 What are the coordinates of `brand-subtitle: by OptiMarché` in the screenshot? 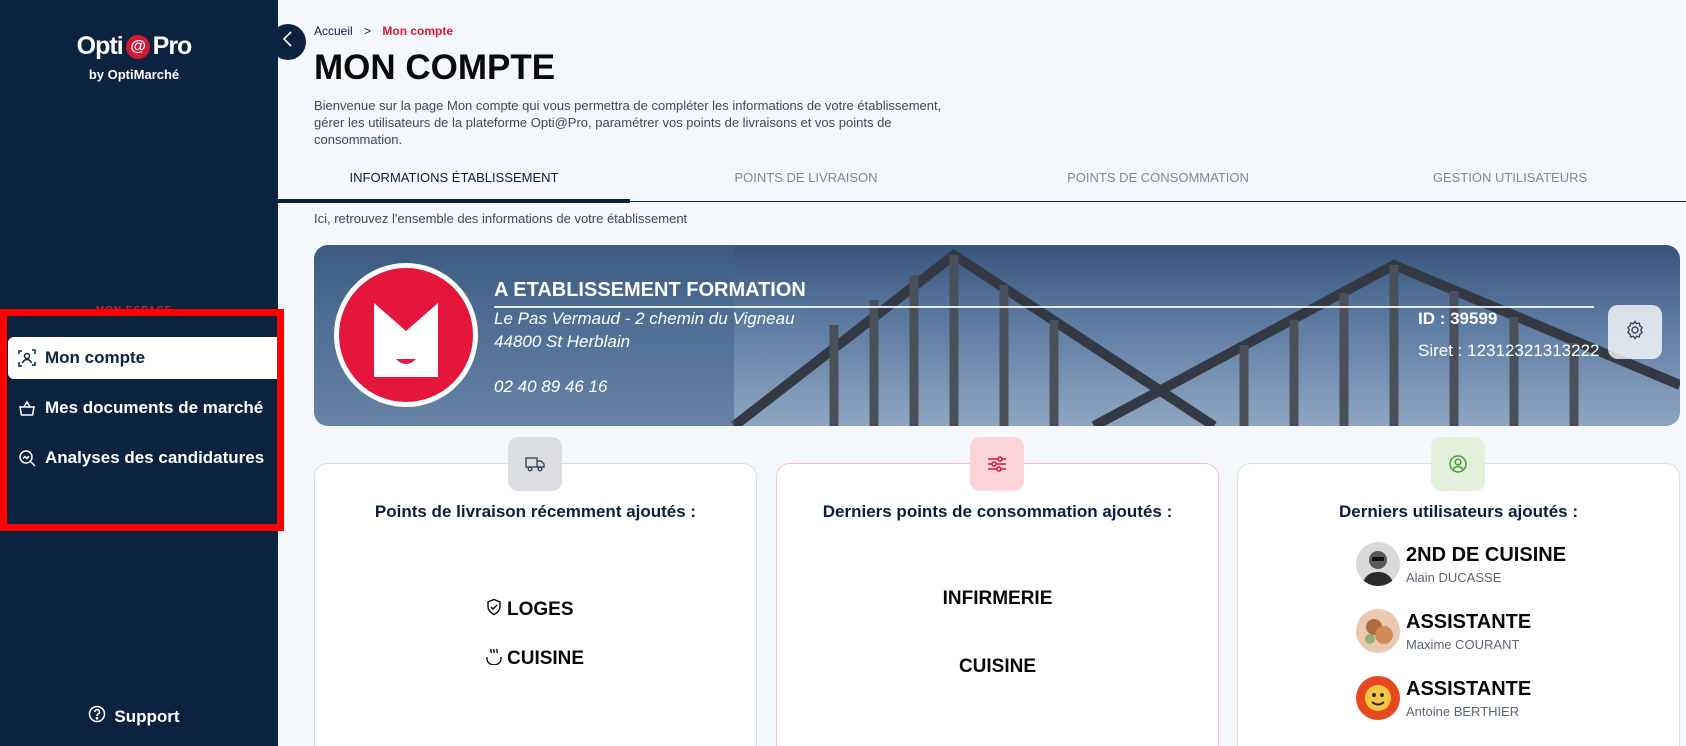 It's located at (134, 74).